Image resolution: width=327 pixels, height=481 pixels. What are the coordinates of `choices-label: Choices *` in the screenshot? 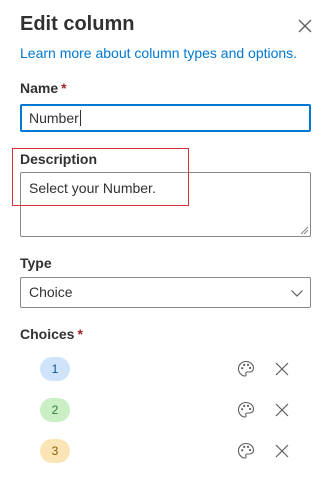 It's located at (51, 334).